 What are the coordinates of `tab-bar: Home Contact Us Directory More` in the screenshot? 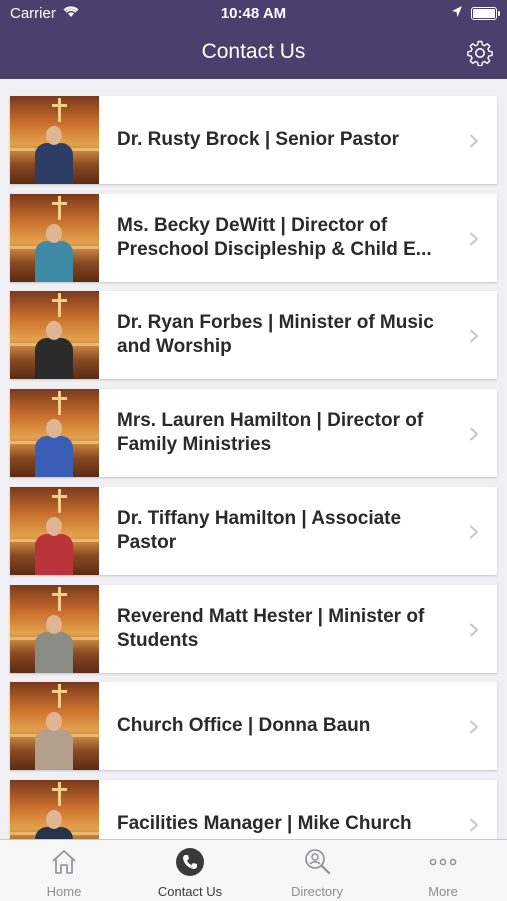 It's located at (253, 870).